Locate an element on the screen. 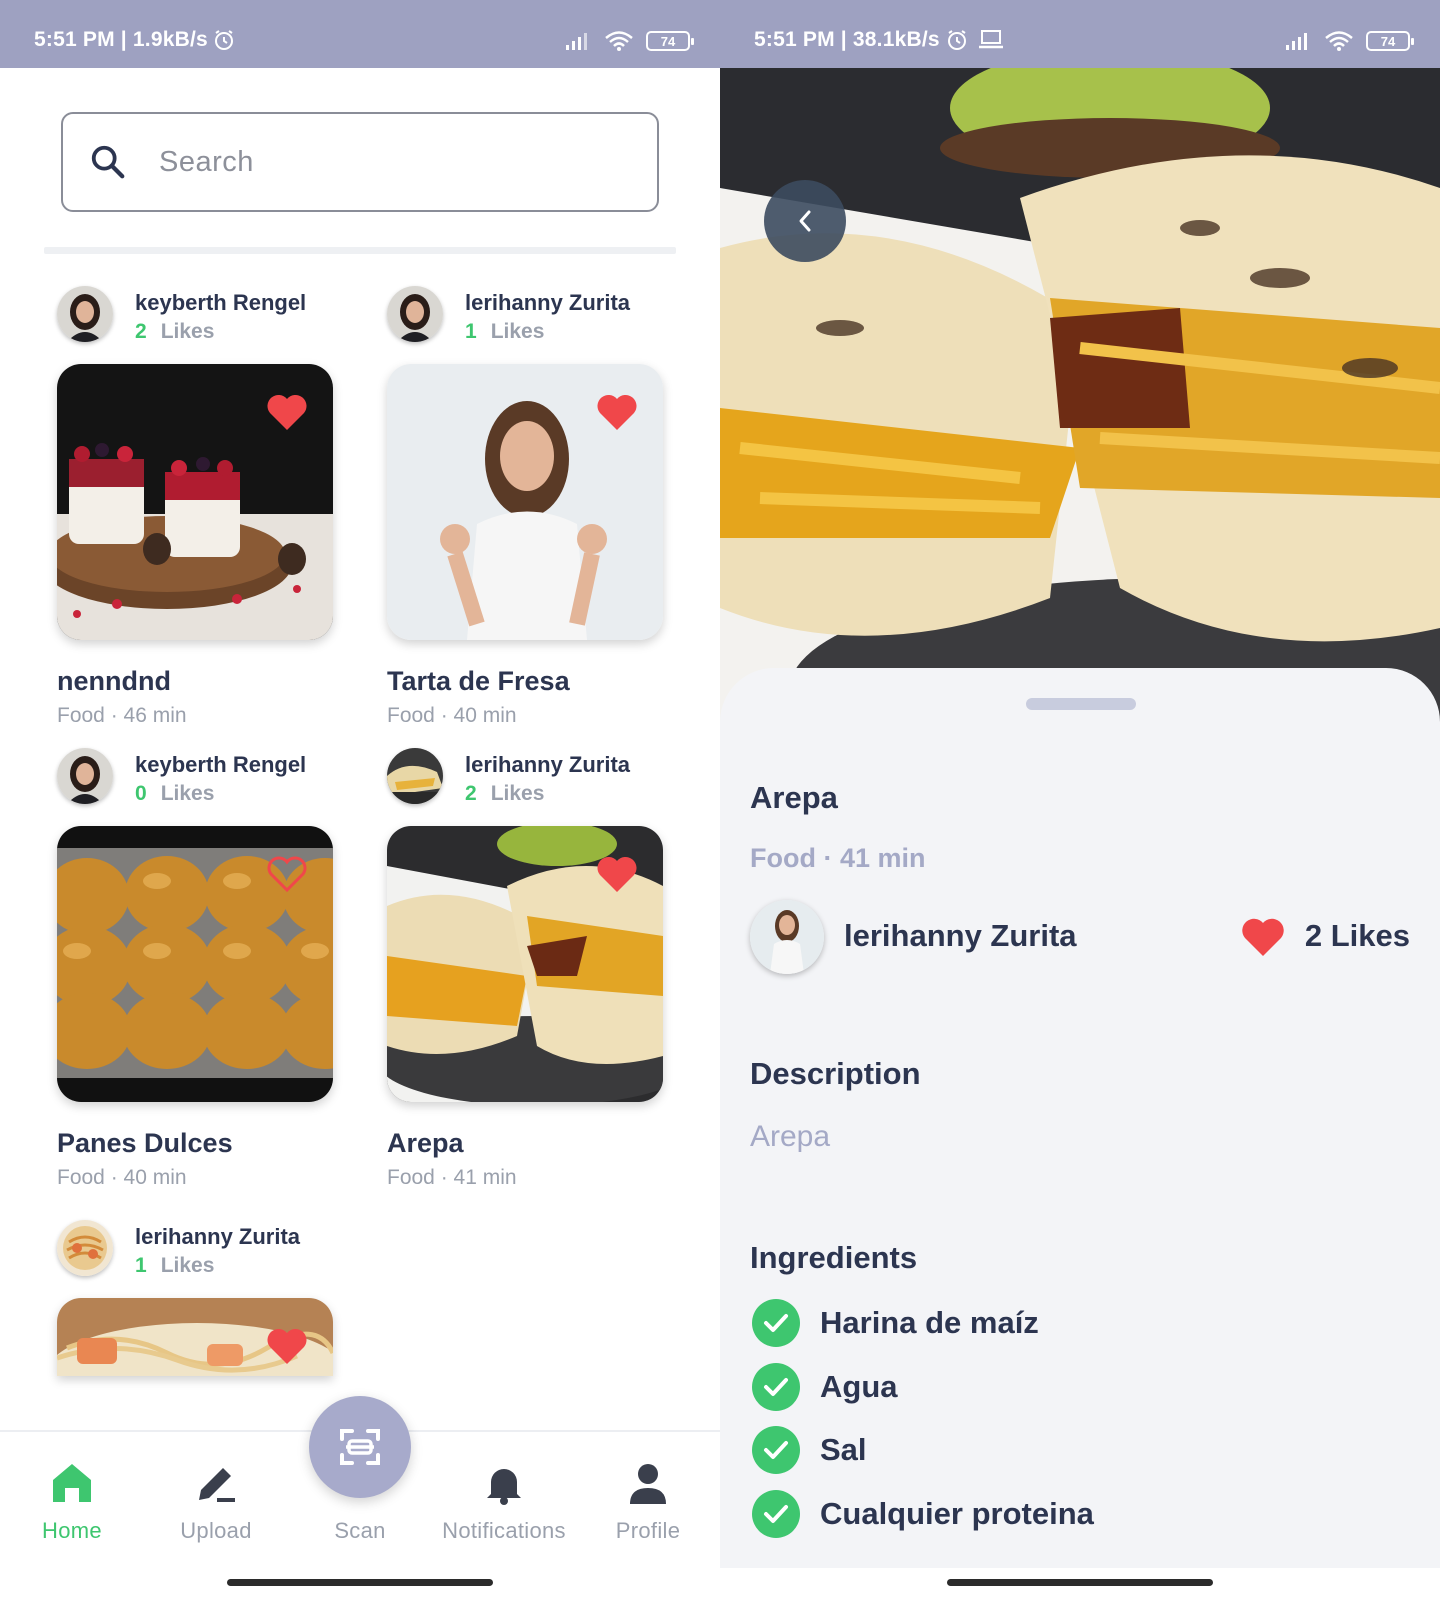 This screenshot has width=1440, height=1600. recipe-meta: Food · 46 min is located at coordinates (122, 715).